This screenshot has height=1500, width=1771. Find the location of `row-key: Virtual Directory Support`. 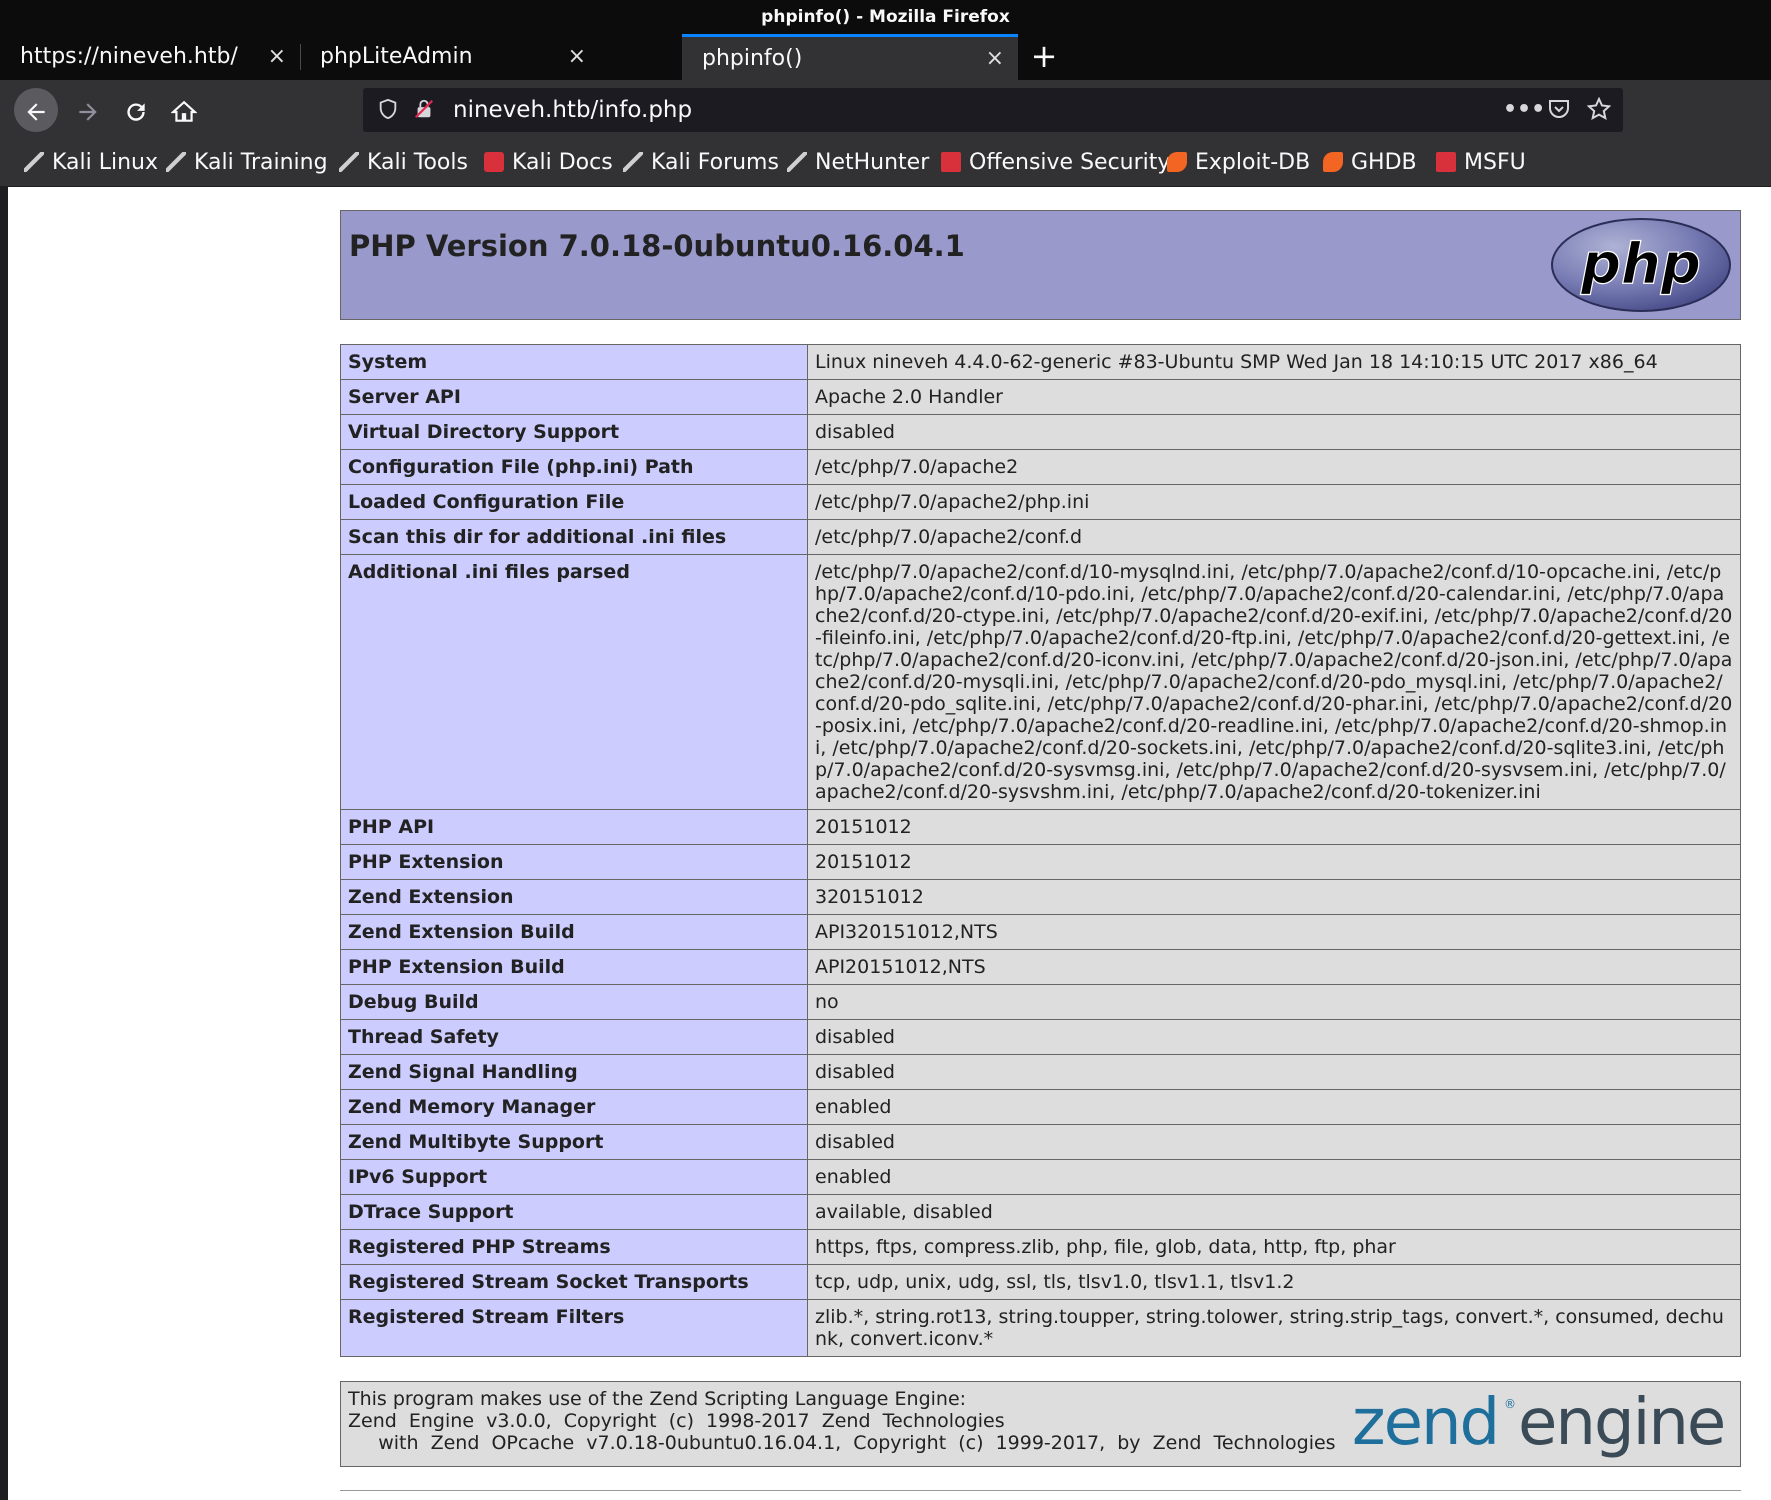

row-key: Virtual Directory Support is located at coordinates (574, 432).